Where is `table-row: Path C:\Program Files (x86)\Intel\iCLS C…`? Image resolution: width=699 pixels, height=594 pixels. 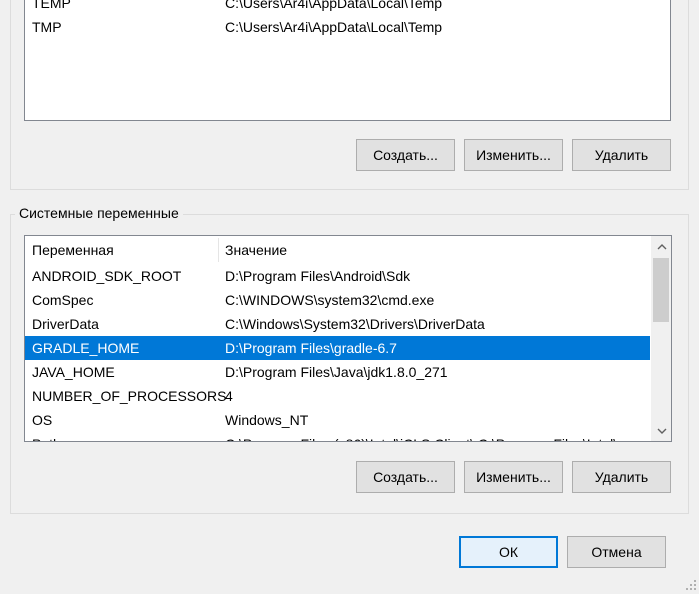 table-row: Path C:\Program Files (x86)\Intel\iCLS C… is located at coordinates (337, 436).